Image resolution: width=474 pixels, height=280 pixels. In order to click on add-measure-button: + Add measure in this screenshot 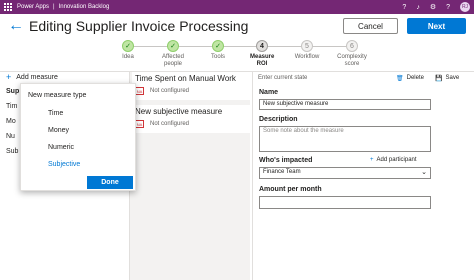, I will do `click(32, 77)`.